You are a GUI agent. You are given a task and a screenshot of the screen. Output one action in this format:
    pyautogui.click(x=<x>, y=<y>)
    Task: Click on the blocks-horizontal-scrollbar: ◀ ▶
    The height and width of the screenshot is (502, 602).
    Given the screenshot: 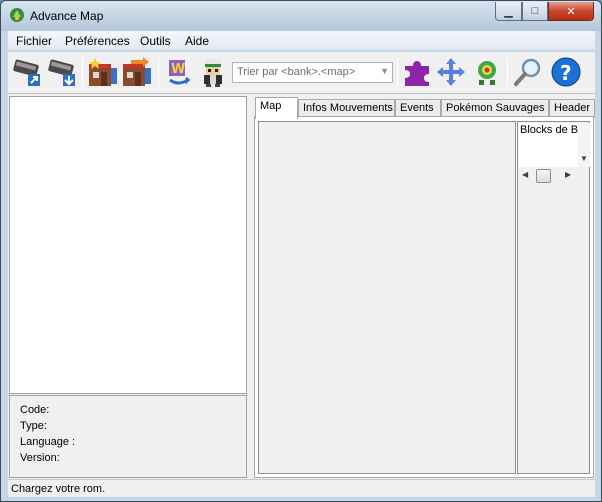 What is the action you would take?
    pyautogui.click(x=548, y=175)
    